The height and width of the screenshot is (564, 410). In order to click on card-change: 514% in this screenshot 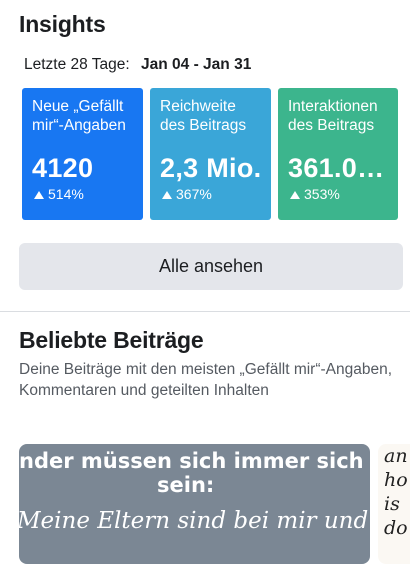, I will do `click(82, 194)`.